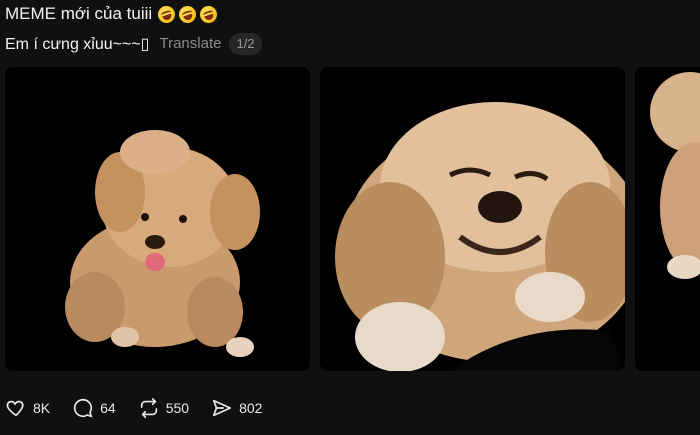 This screenshot has height=435, width=700. What do you see at coordinates (79, 13) in the screenshot?
I see `post-title: MEME mới của tuiii` at bounding box center [79, 13].